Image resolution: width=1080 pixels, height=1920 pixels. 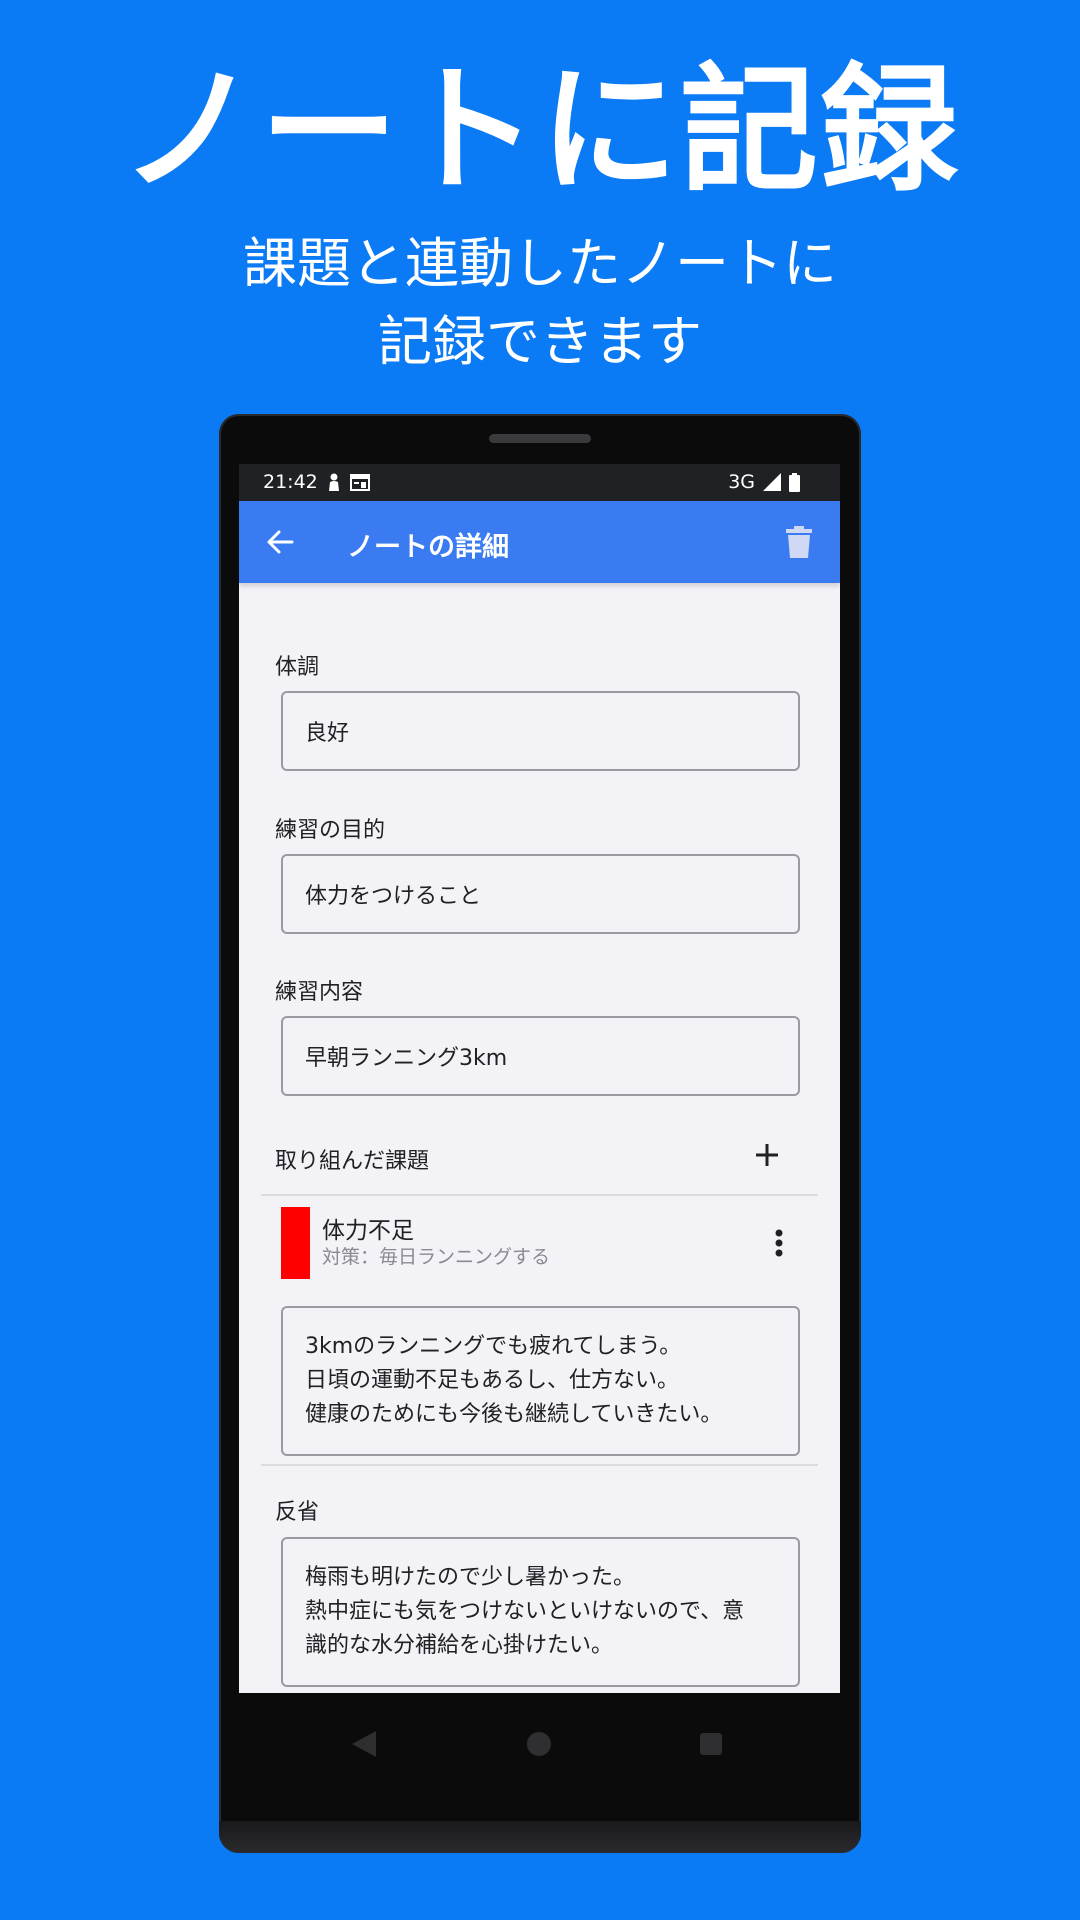 I want to click on reflection-line: 梅雨も明けたので少し暑かった。, so click(x=470, y=1577).